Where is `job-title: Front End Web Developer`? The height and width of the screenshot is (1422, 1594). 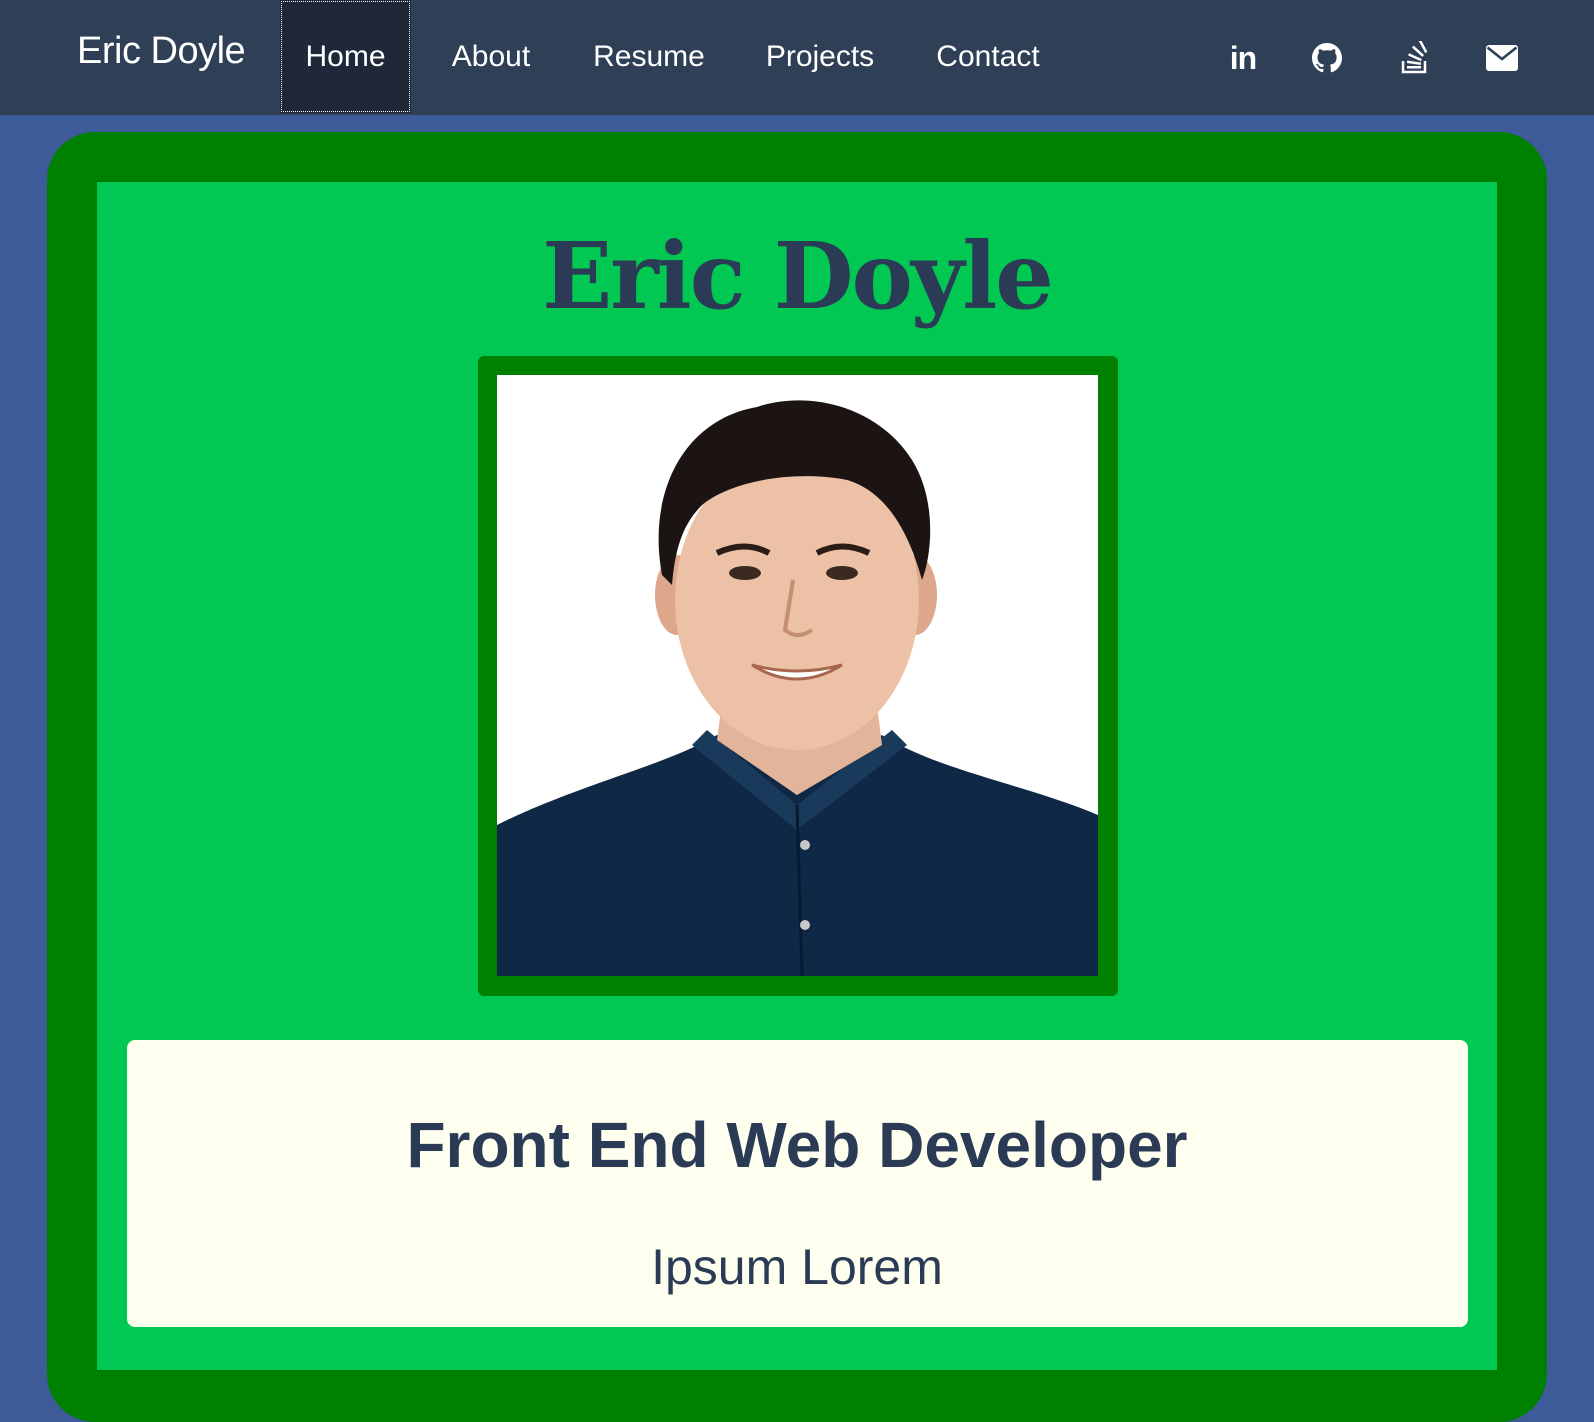 job-title: Front End Web Developer is located at coordinates (797, 1145).